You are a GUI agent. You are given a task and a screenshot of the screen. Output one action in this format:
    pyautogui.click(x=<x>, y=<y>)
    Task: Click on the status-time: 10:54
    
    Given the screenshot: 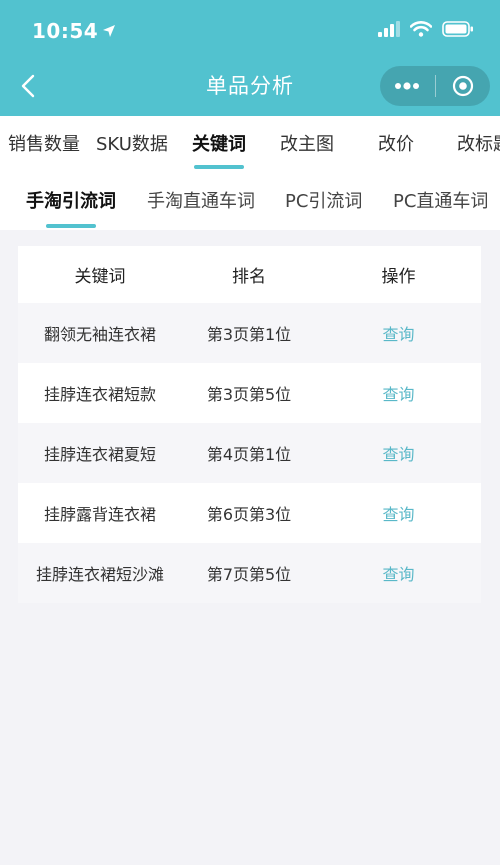 What is the action you would take?
    pyautogui.click(x=74, y=31)
    